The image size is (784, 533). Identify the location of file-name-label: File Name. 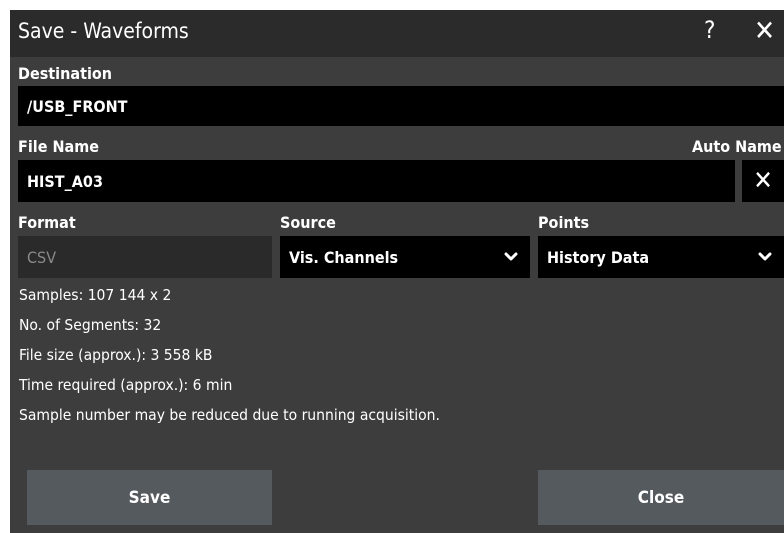
(58, 146).